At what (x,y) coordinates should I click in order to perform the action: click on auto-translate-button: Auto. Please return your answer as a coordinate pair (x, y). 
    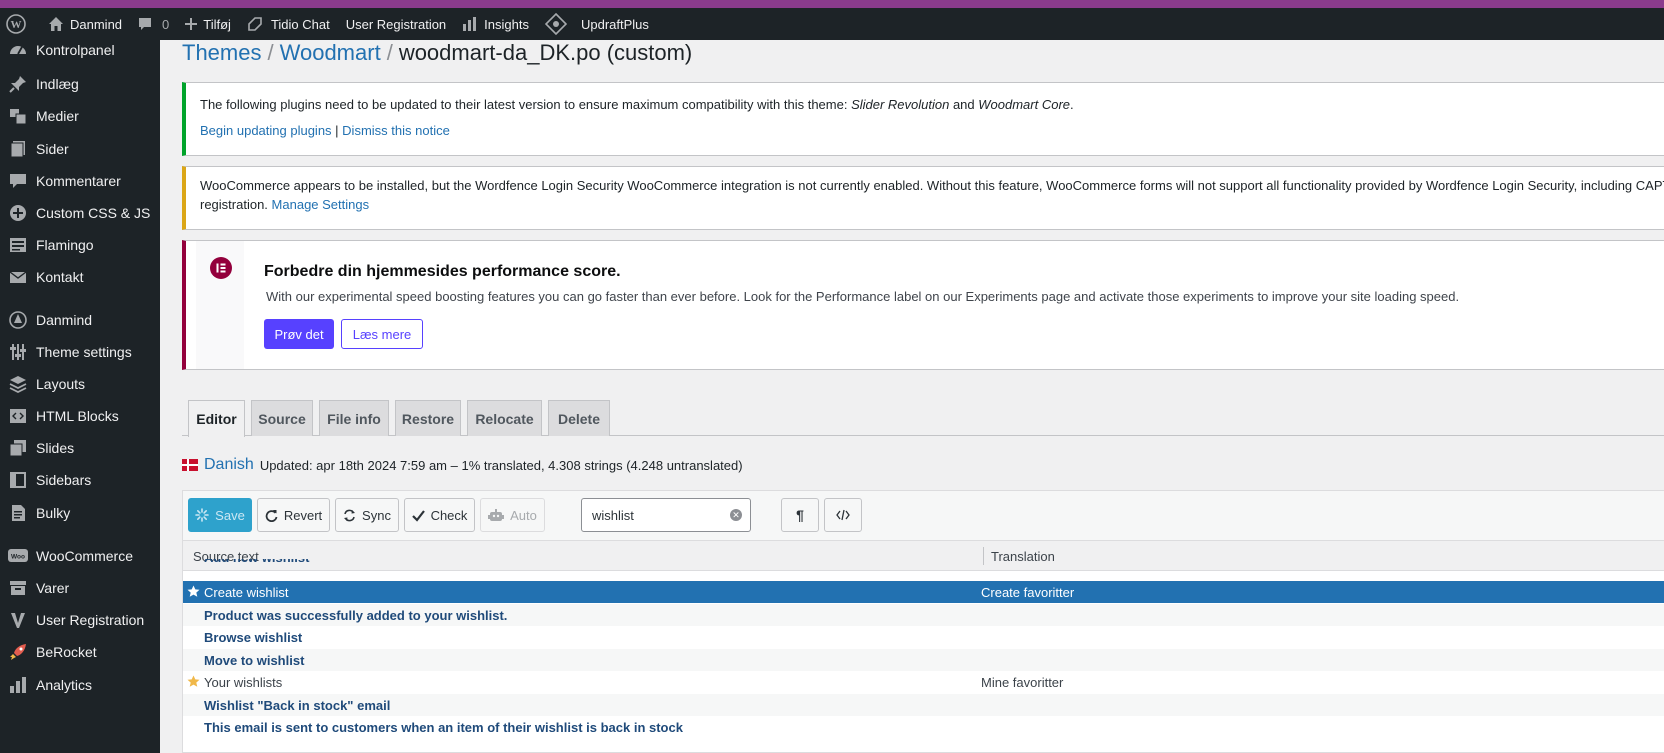
    Looking at the image, I should click on (512, 515).